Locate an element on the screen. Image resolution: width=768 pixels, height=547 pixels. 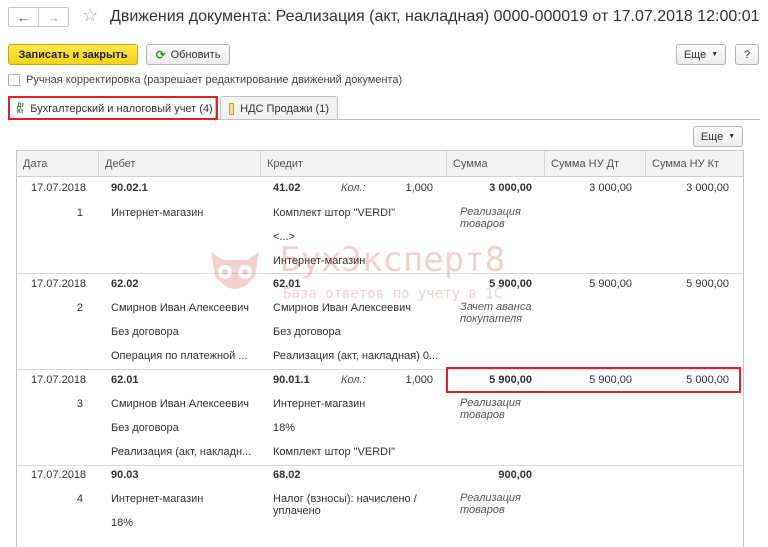
credit-subconto: Без договора is located at coordinates (307, 332).